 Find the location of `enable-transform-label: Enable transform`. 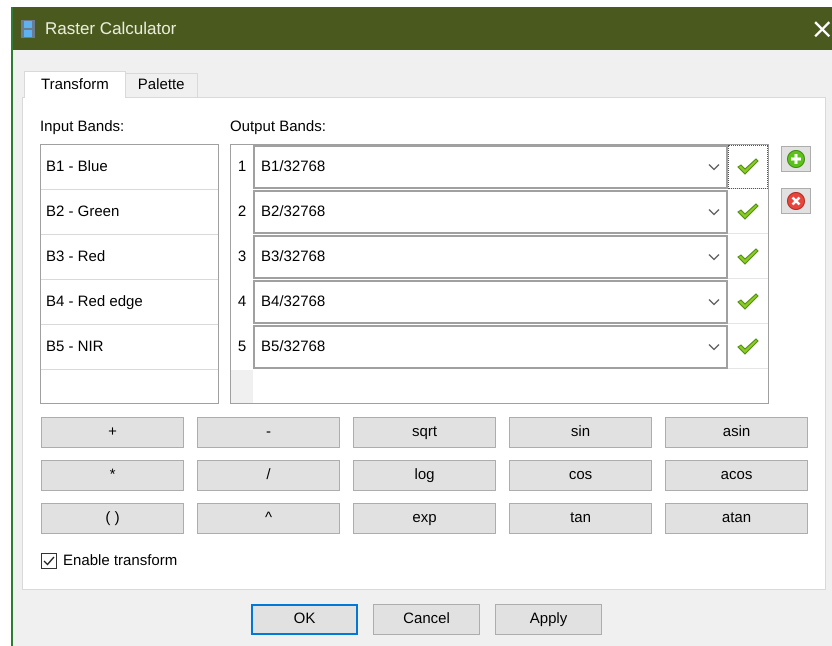

enable-transform-label: Enable transform is located at coordinates (120, 561).